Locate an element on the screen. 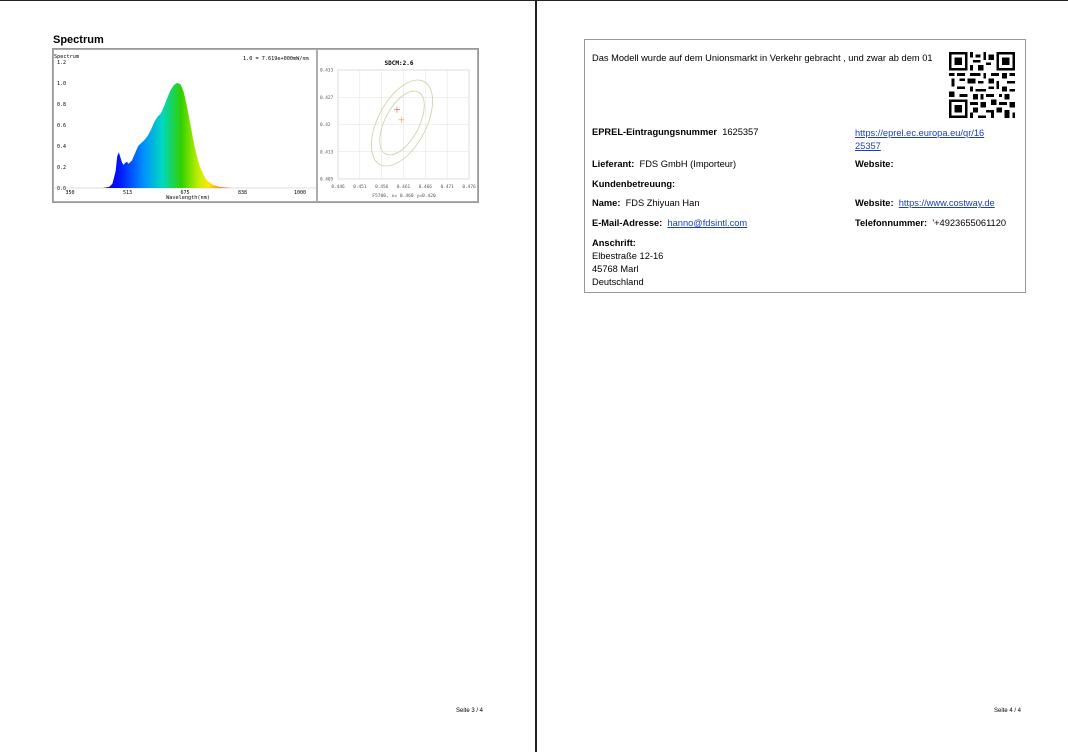 This screenshot has height=752, width=1068. website-row: Website: https://www.costway.de is located at coordinates (925, 203).